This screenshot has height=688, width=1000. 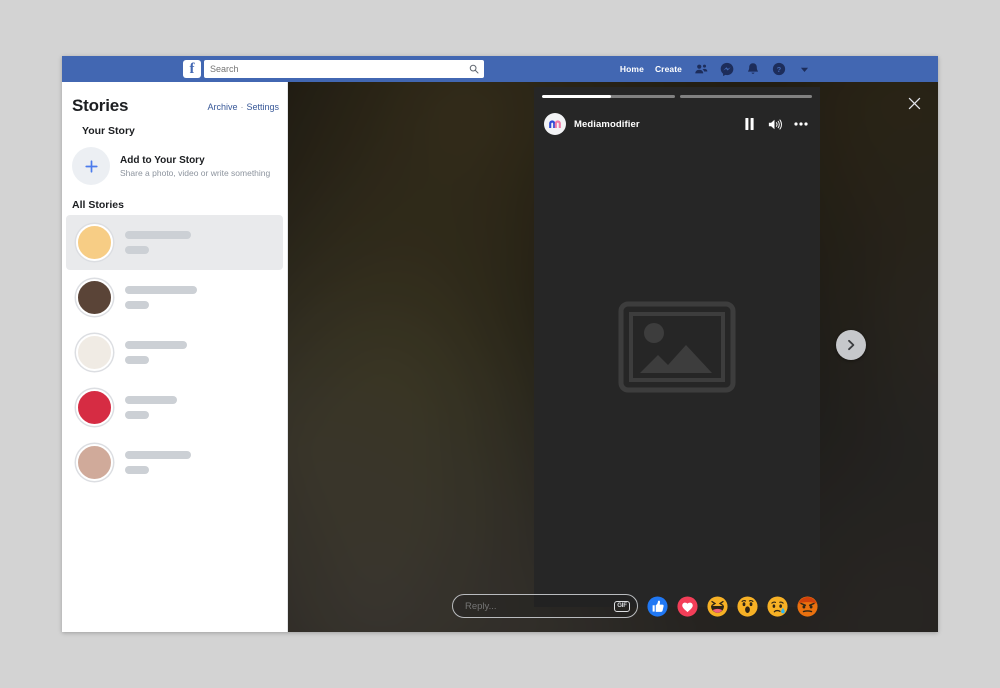 I want to click on all-stories-label: All Stories, so click(x=98, y=205).